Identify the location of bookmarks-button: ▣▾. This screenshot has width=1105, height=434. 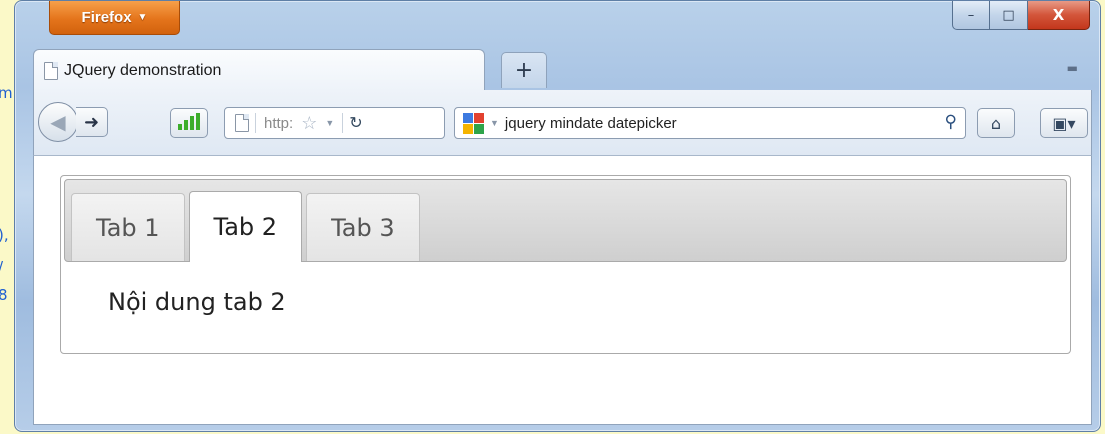
(1064, 123).